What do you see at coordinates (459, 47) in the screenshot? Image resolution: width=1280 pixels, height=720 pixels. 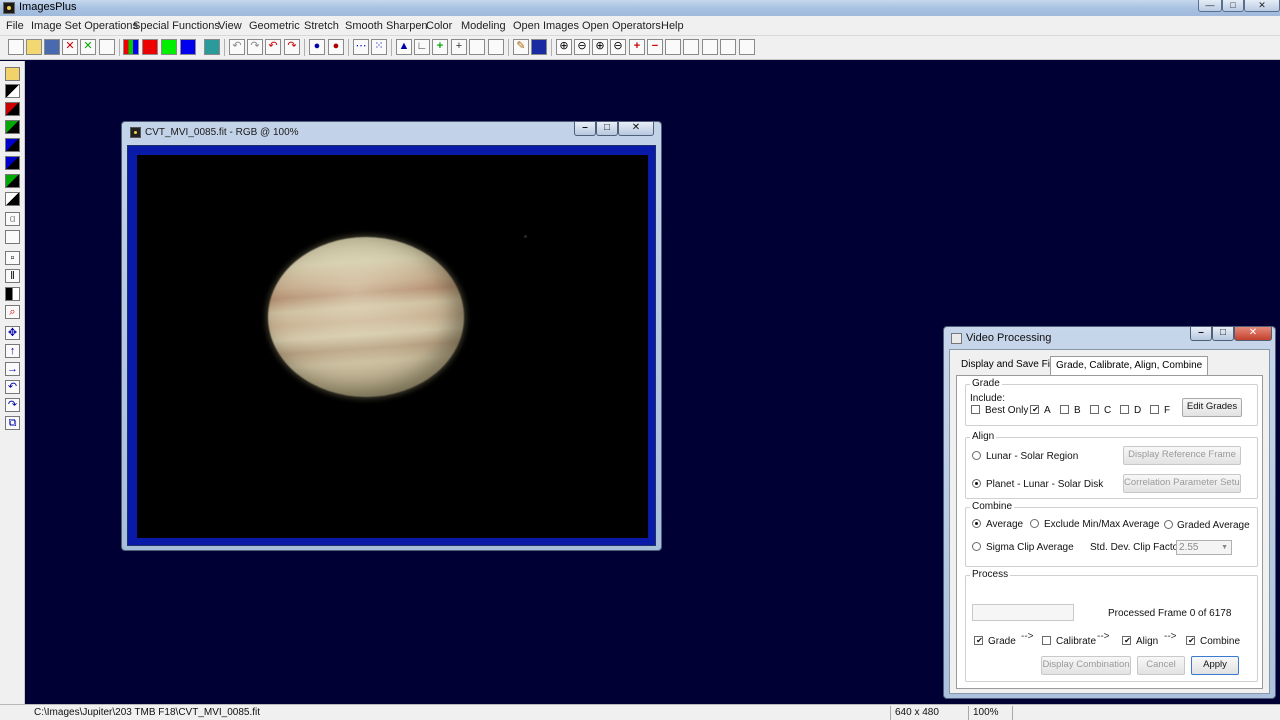 I see `crosshair-icon: +` at bounding box center [459, 47].